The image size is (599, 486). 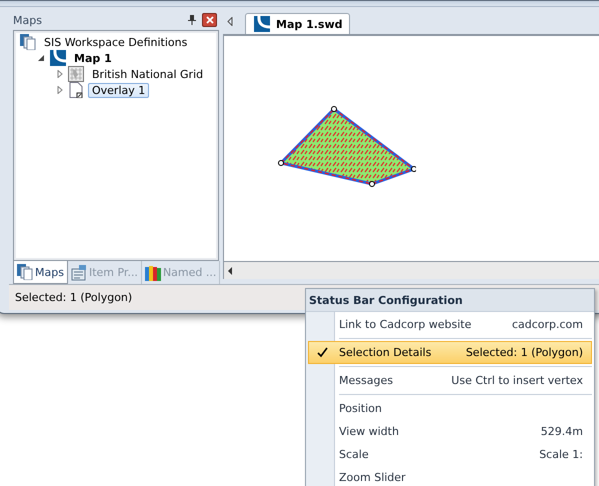 I want to click on grid-map-icon, so click(x=76, y=74).